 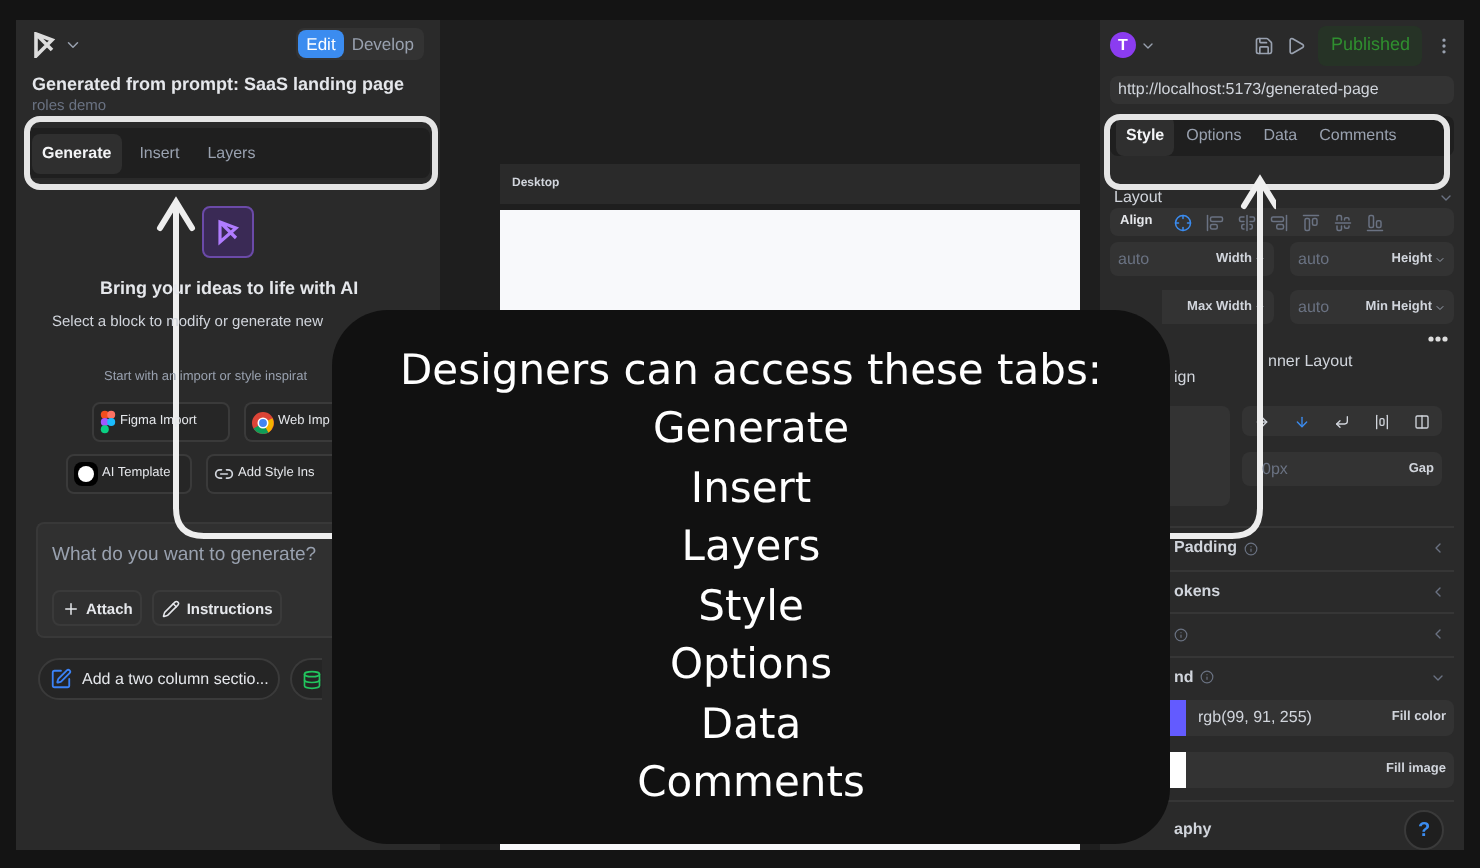 What do you see at coordinates (86, 474) in the screenshot?
I see `template-icon` at bounding box center [86, 474].